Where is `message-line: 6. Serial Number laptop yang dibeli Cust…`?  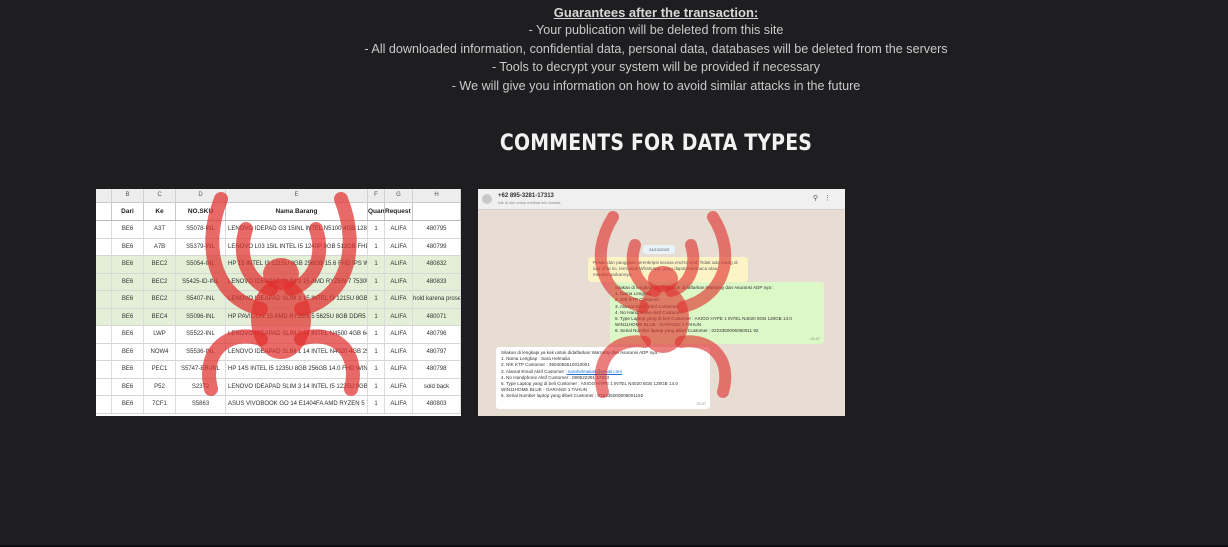 message-line: 6. Serial Number laptop yang dibeli Cust… is located at coordinates (687, 331).